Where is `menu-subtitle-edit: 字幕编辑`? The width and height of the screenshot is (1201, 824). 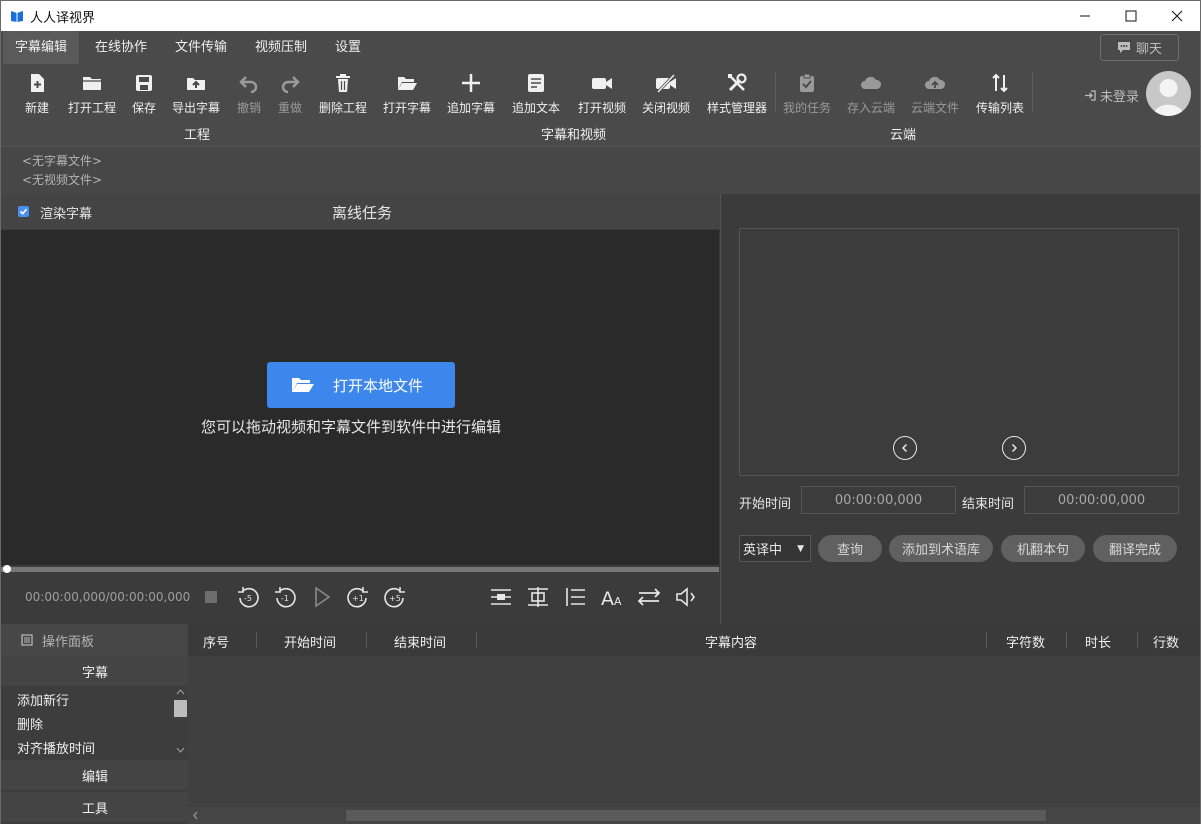 menu-subtitle-edit: 字幕编辑 is located at coordinates (41, 47).